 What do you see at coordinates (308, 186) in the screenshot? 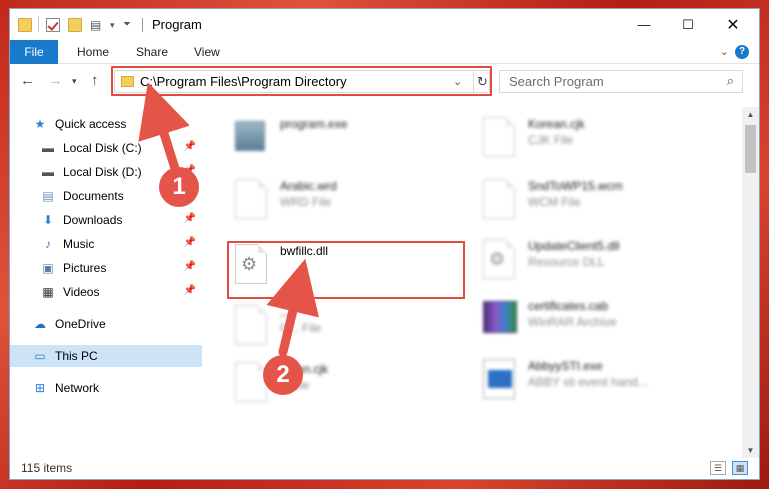
I see `file-name: Arabic.wrd` at bounding box center [308, 186].